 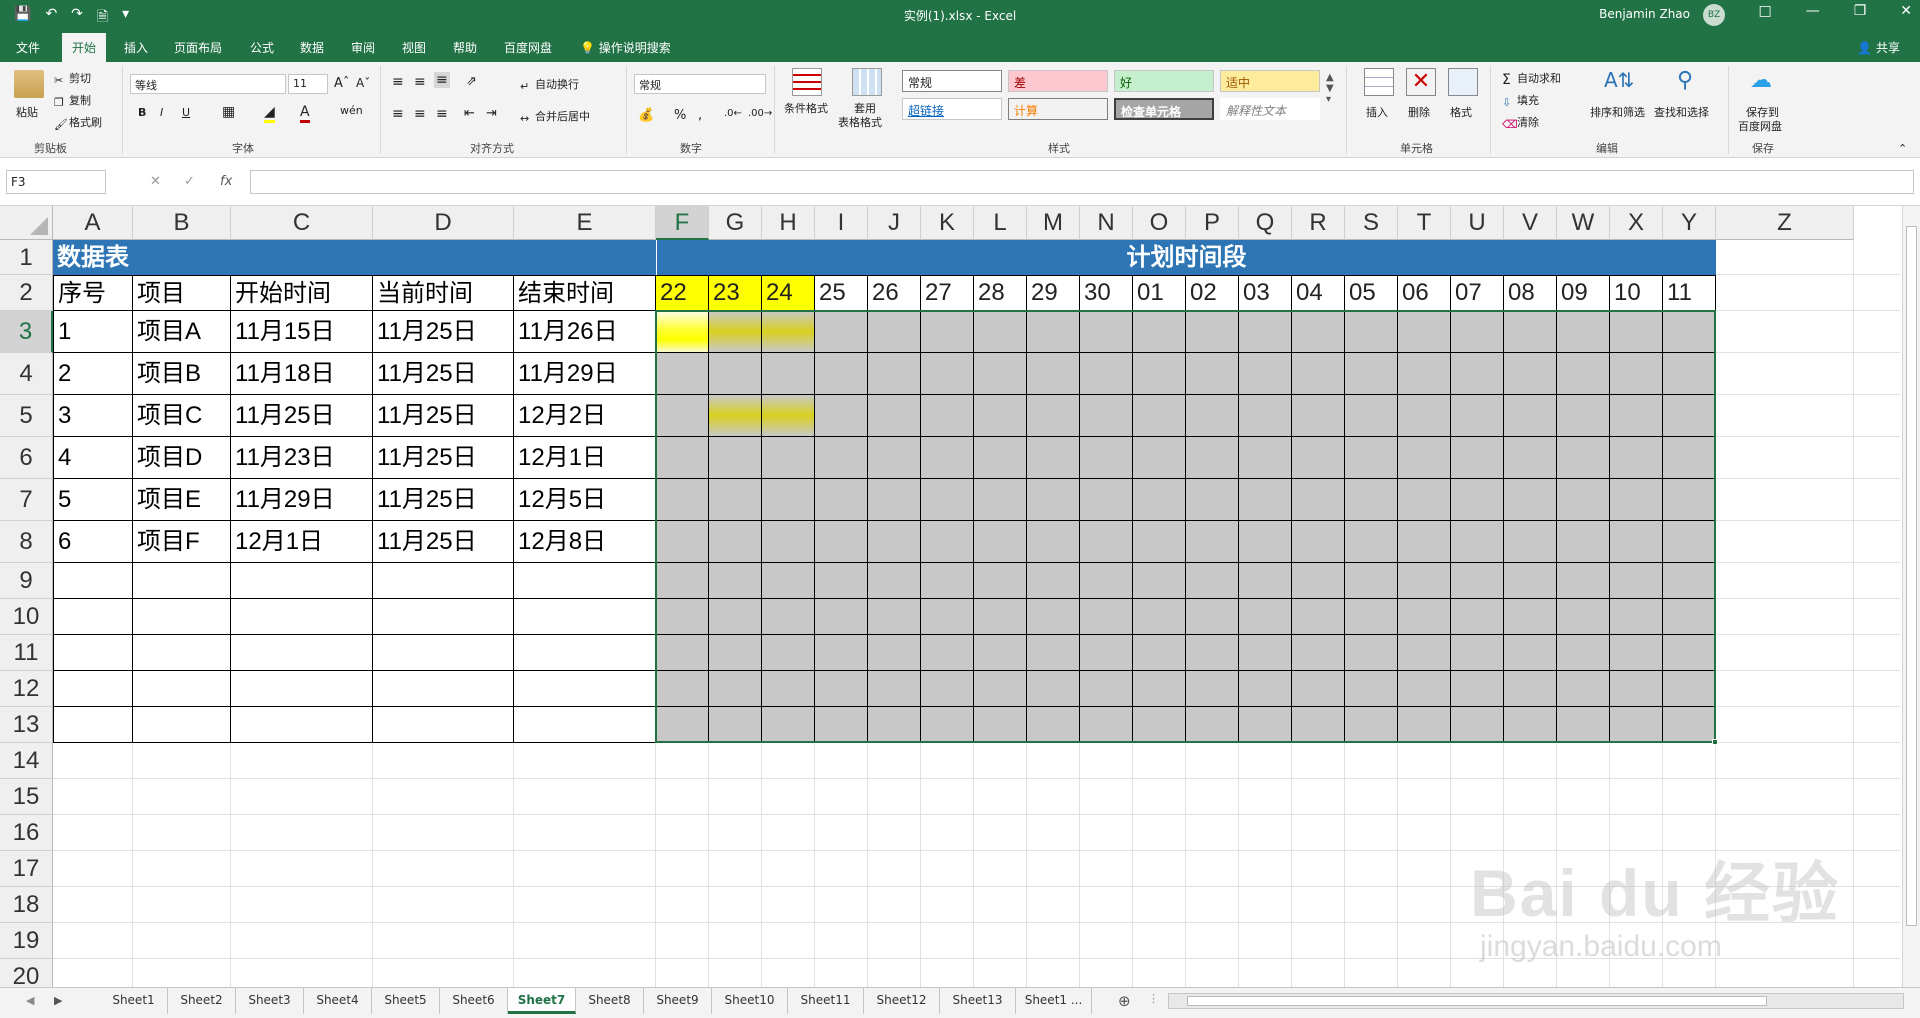 What do you see at coordinates (302, 293) in the screenshot?
I see `header-cell: 开始时间` at bounding box center [302, 293].